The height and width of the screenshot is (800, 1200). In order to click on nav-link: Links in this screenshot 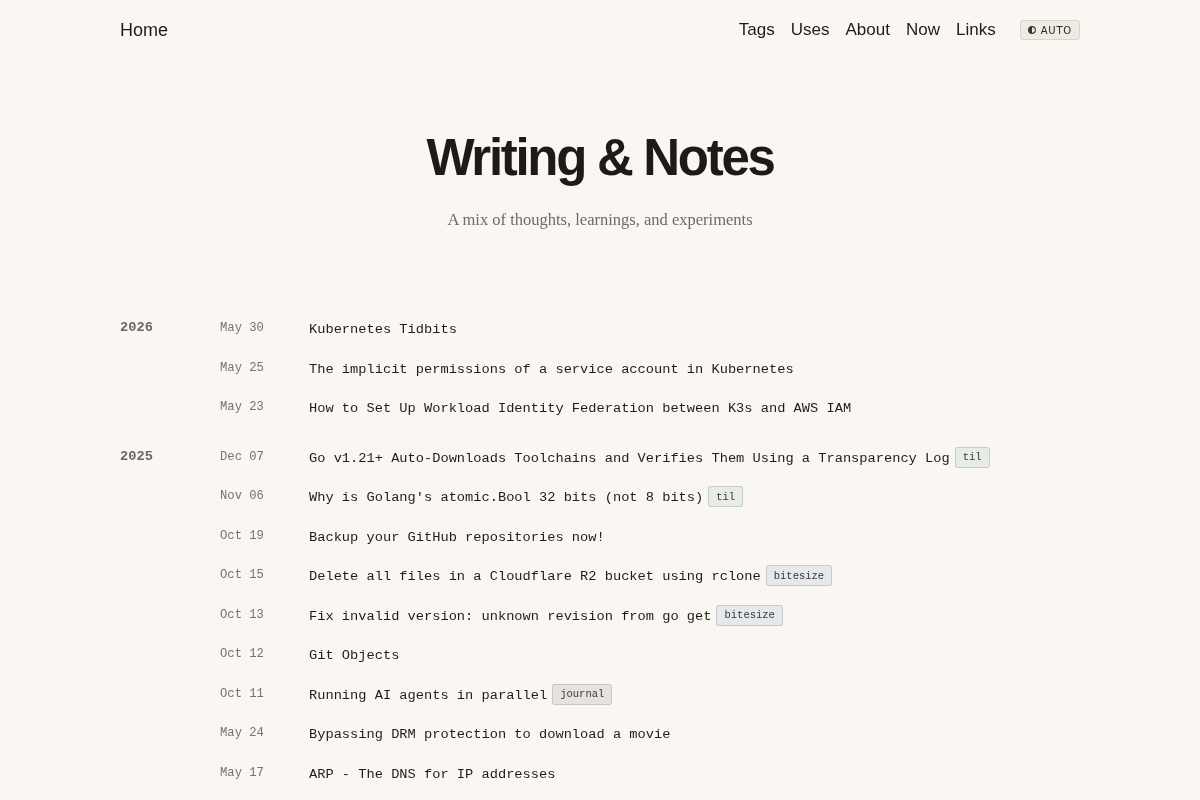, I will do `click(975, 30)`.